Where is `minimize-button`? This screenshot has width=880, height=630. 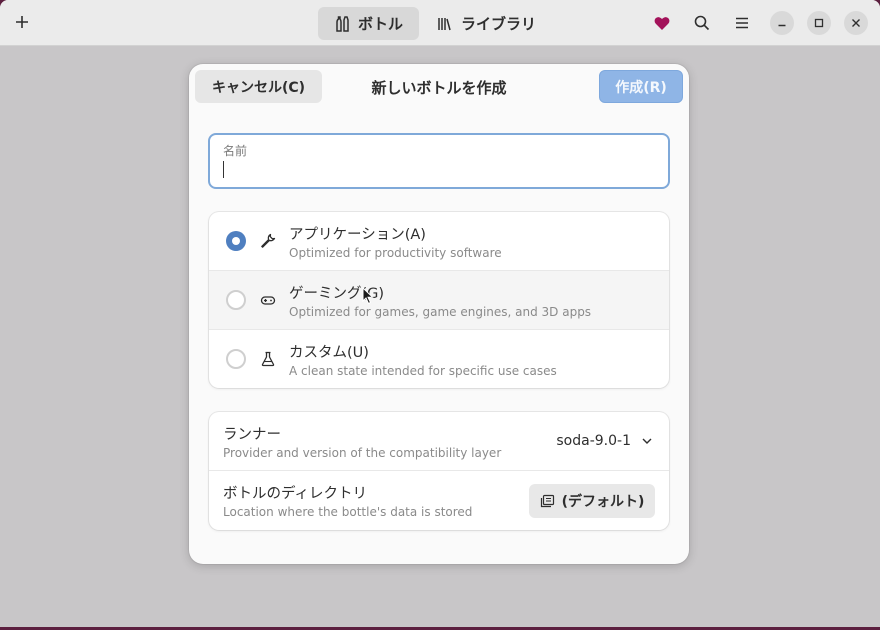 minimize-button is located at coordinates (782, 23).